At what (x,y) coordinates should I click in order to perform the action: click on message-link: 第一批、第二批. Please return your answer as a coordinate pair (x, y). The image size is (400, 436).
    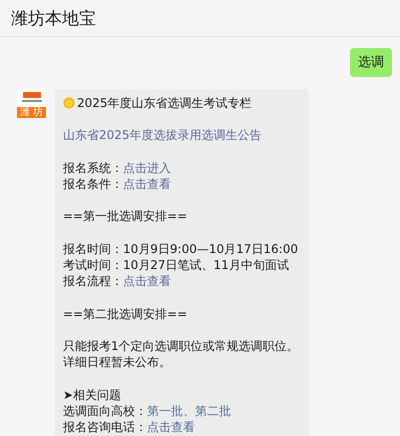
    Looking at the image, I should click on (189, 411).